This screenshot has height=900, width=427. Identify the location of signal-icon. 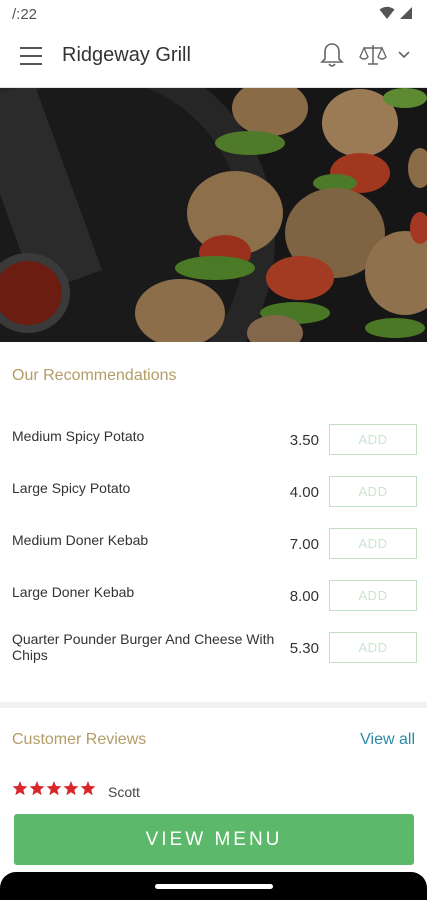
(406, 13).